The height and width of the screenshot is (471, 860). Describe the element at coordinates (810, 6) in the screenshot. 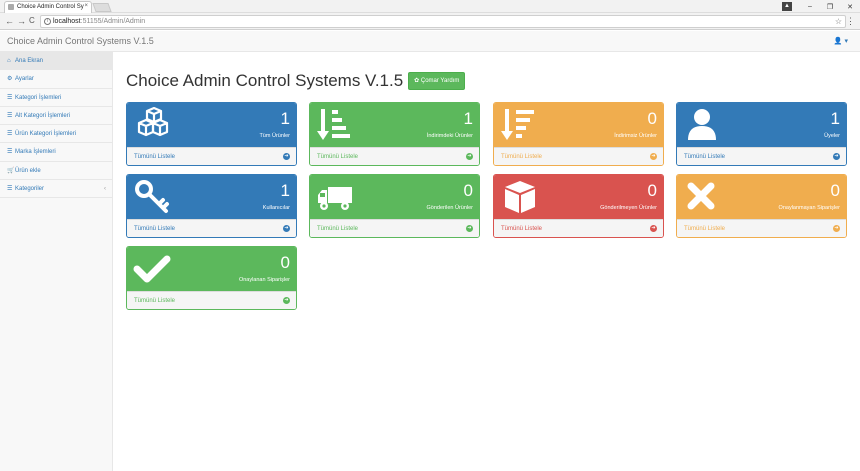

I see `minimize-button: –` at that location.